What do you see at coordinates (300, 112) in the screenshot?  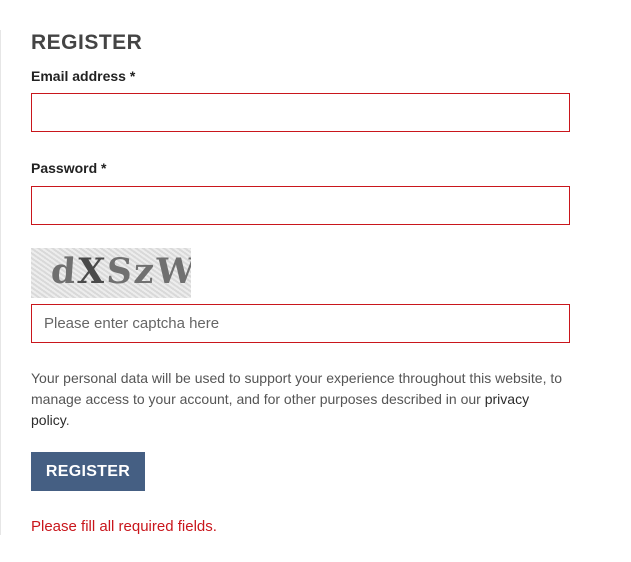 I see `email-field` at bounding box center [300, 112].